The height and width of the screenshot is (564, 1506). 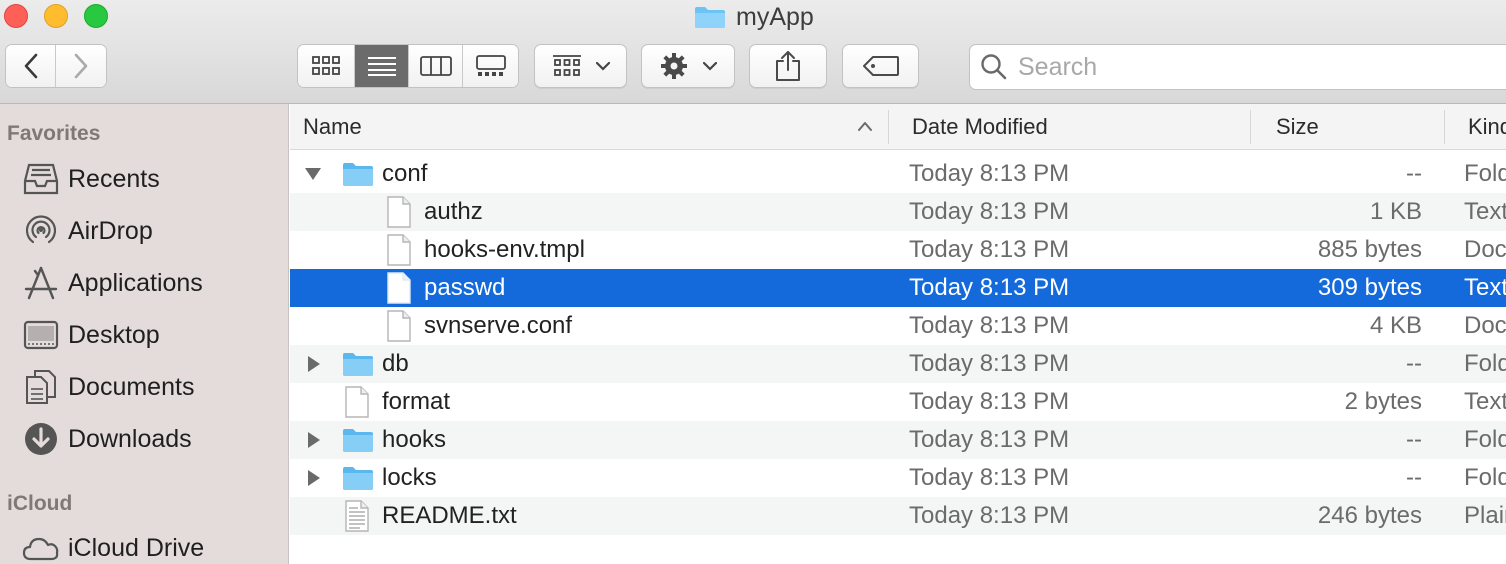 What do you see at coordinates (580, 66) in the screenshot?
I see `group-by-button` at bounding box center [580, 66].